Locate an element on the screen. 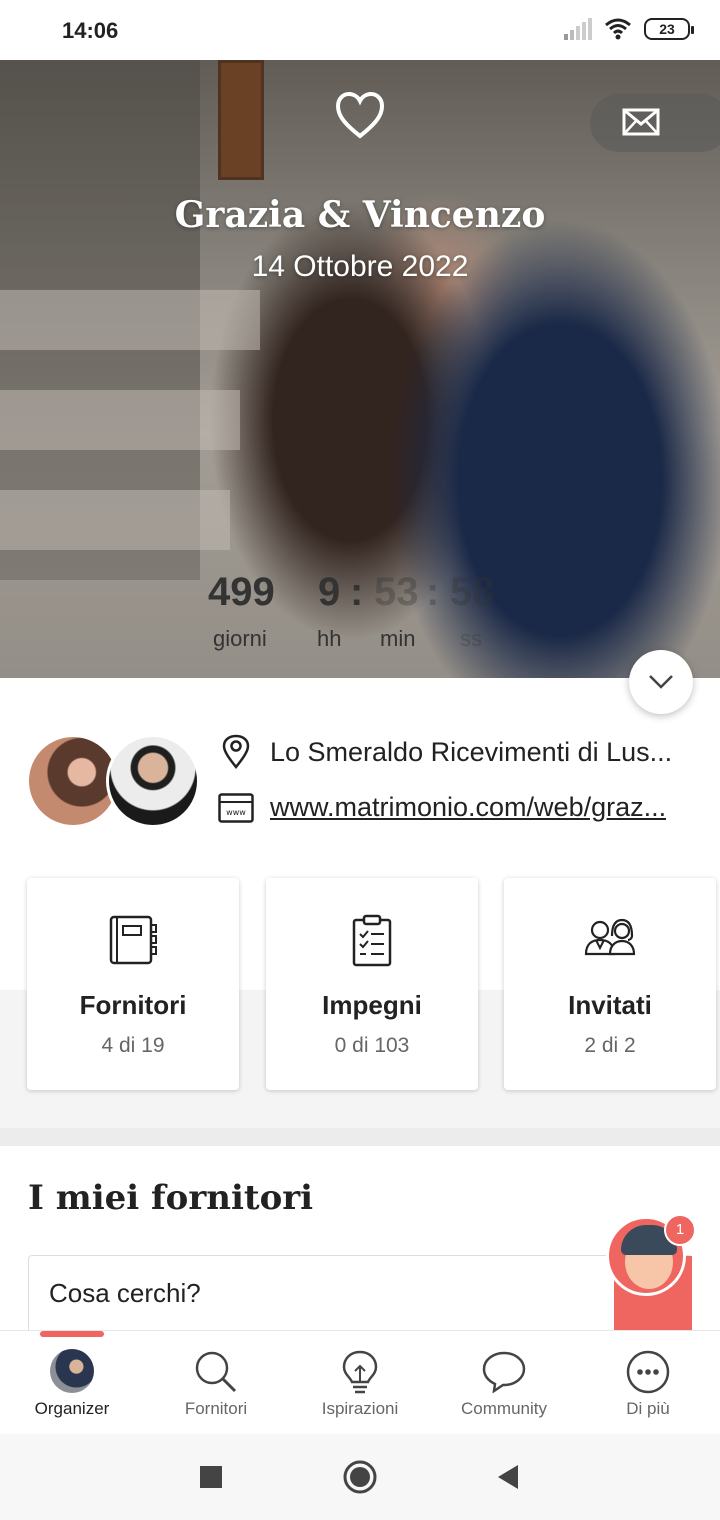 This screenshot has width=720, height=1520. help-assistant-button: 1 is located at coordinates (651, 1272).